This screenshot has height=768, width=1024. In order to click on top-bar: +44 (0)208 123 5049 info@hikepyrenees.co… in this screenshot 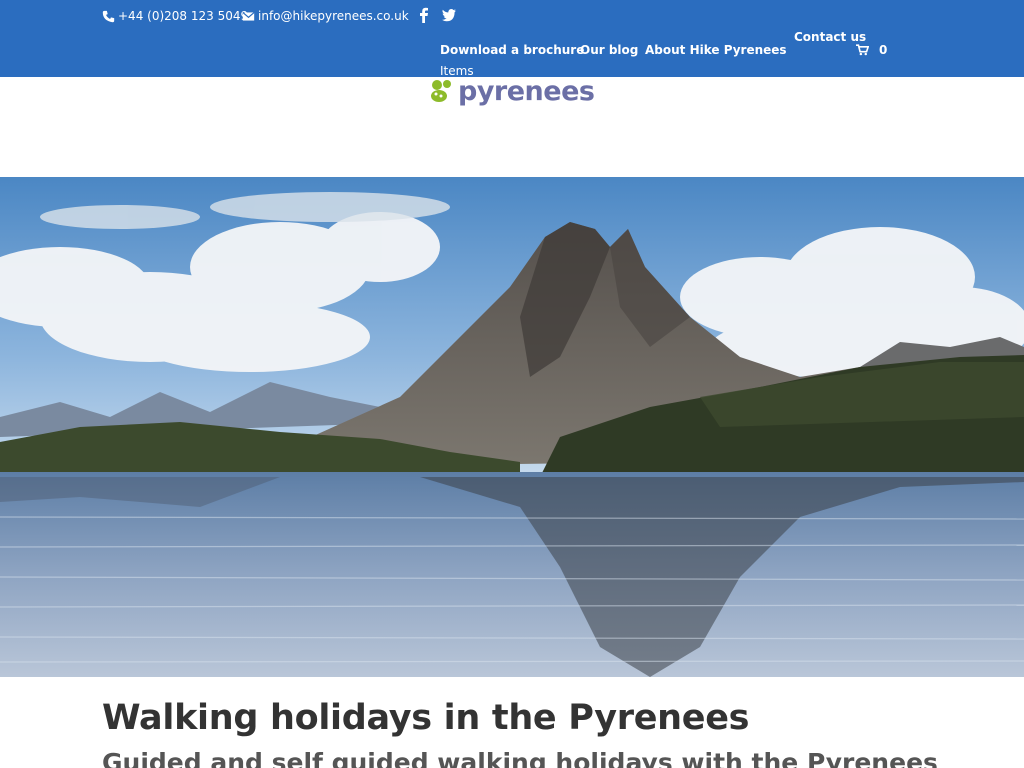, I will do `click(512, 39)`.